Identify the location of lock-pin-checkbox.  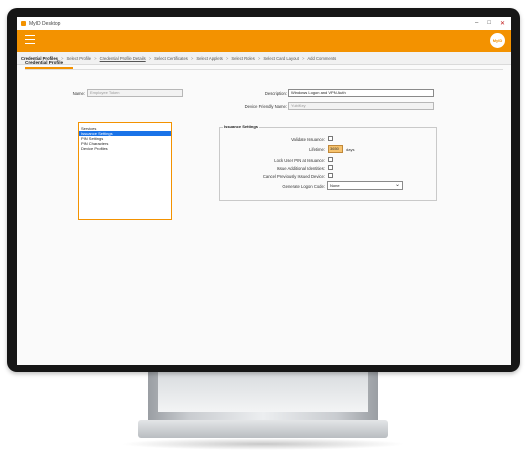
(330, 159).